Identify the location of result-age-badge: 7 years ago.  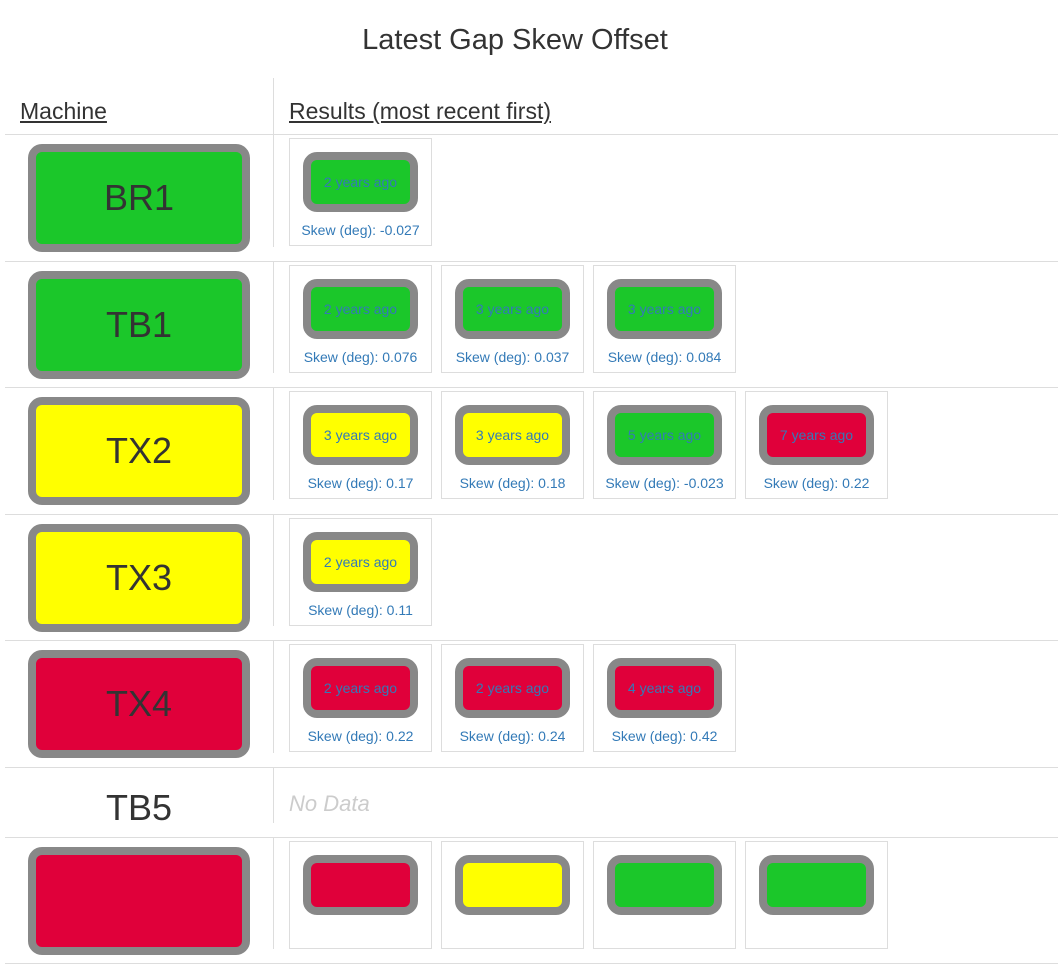
(816, 435).